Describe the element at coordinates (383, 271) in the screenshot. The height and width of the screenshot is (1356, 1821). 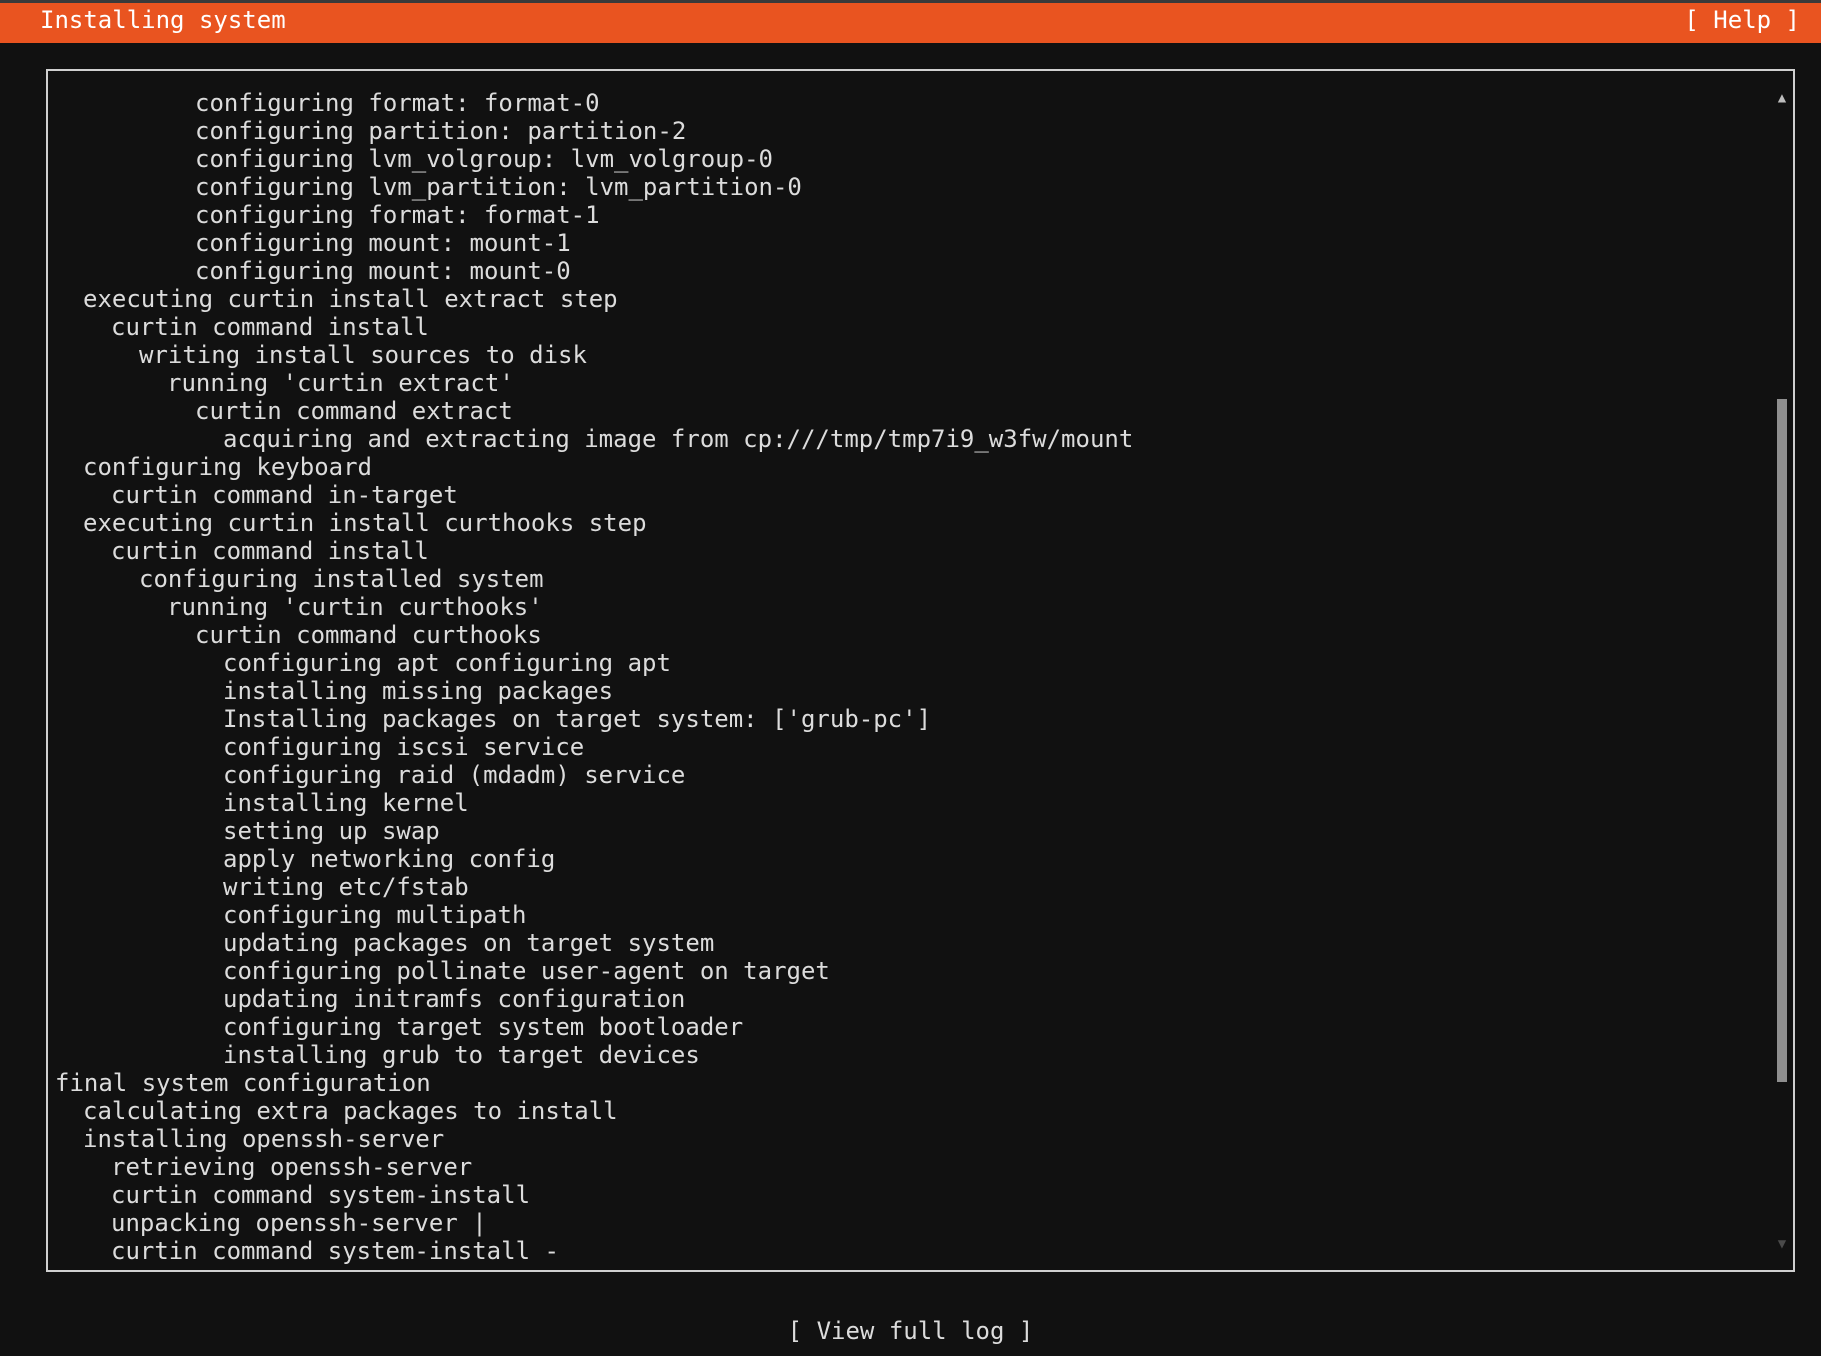
I see `log-line: configuring mount: mount-0` at that location.